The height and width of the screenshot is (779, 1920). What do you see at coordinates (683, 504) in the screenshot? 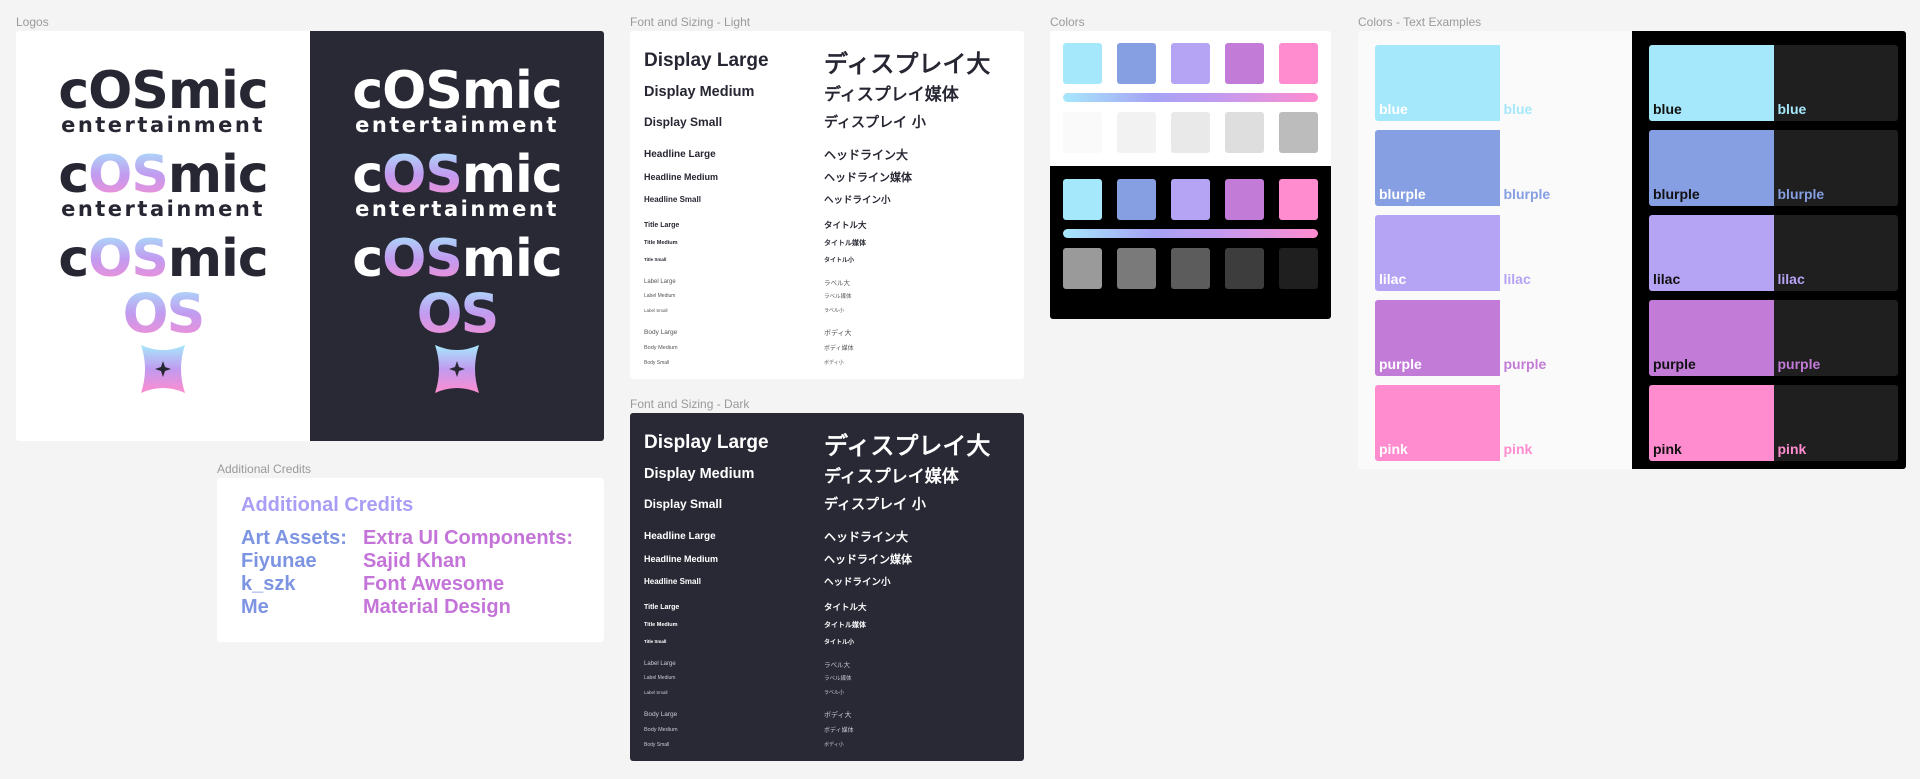
I see `type-sample-en: Display Small` at bounding box center [683, 504].